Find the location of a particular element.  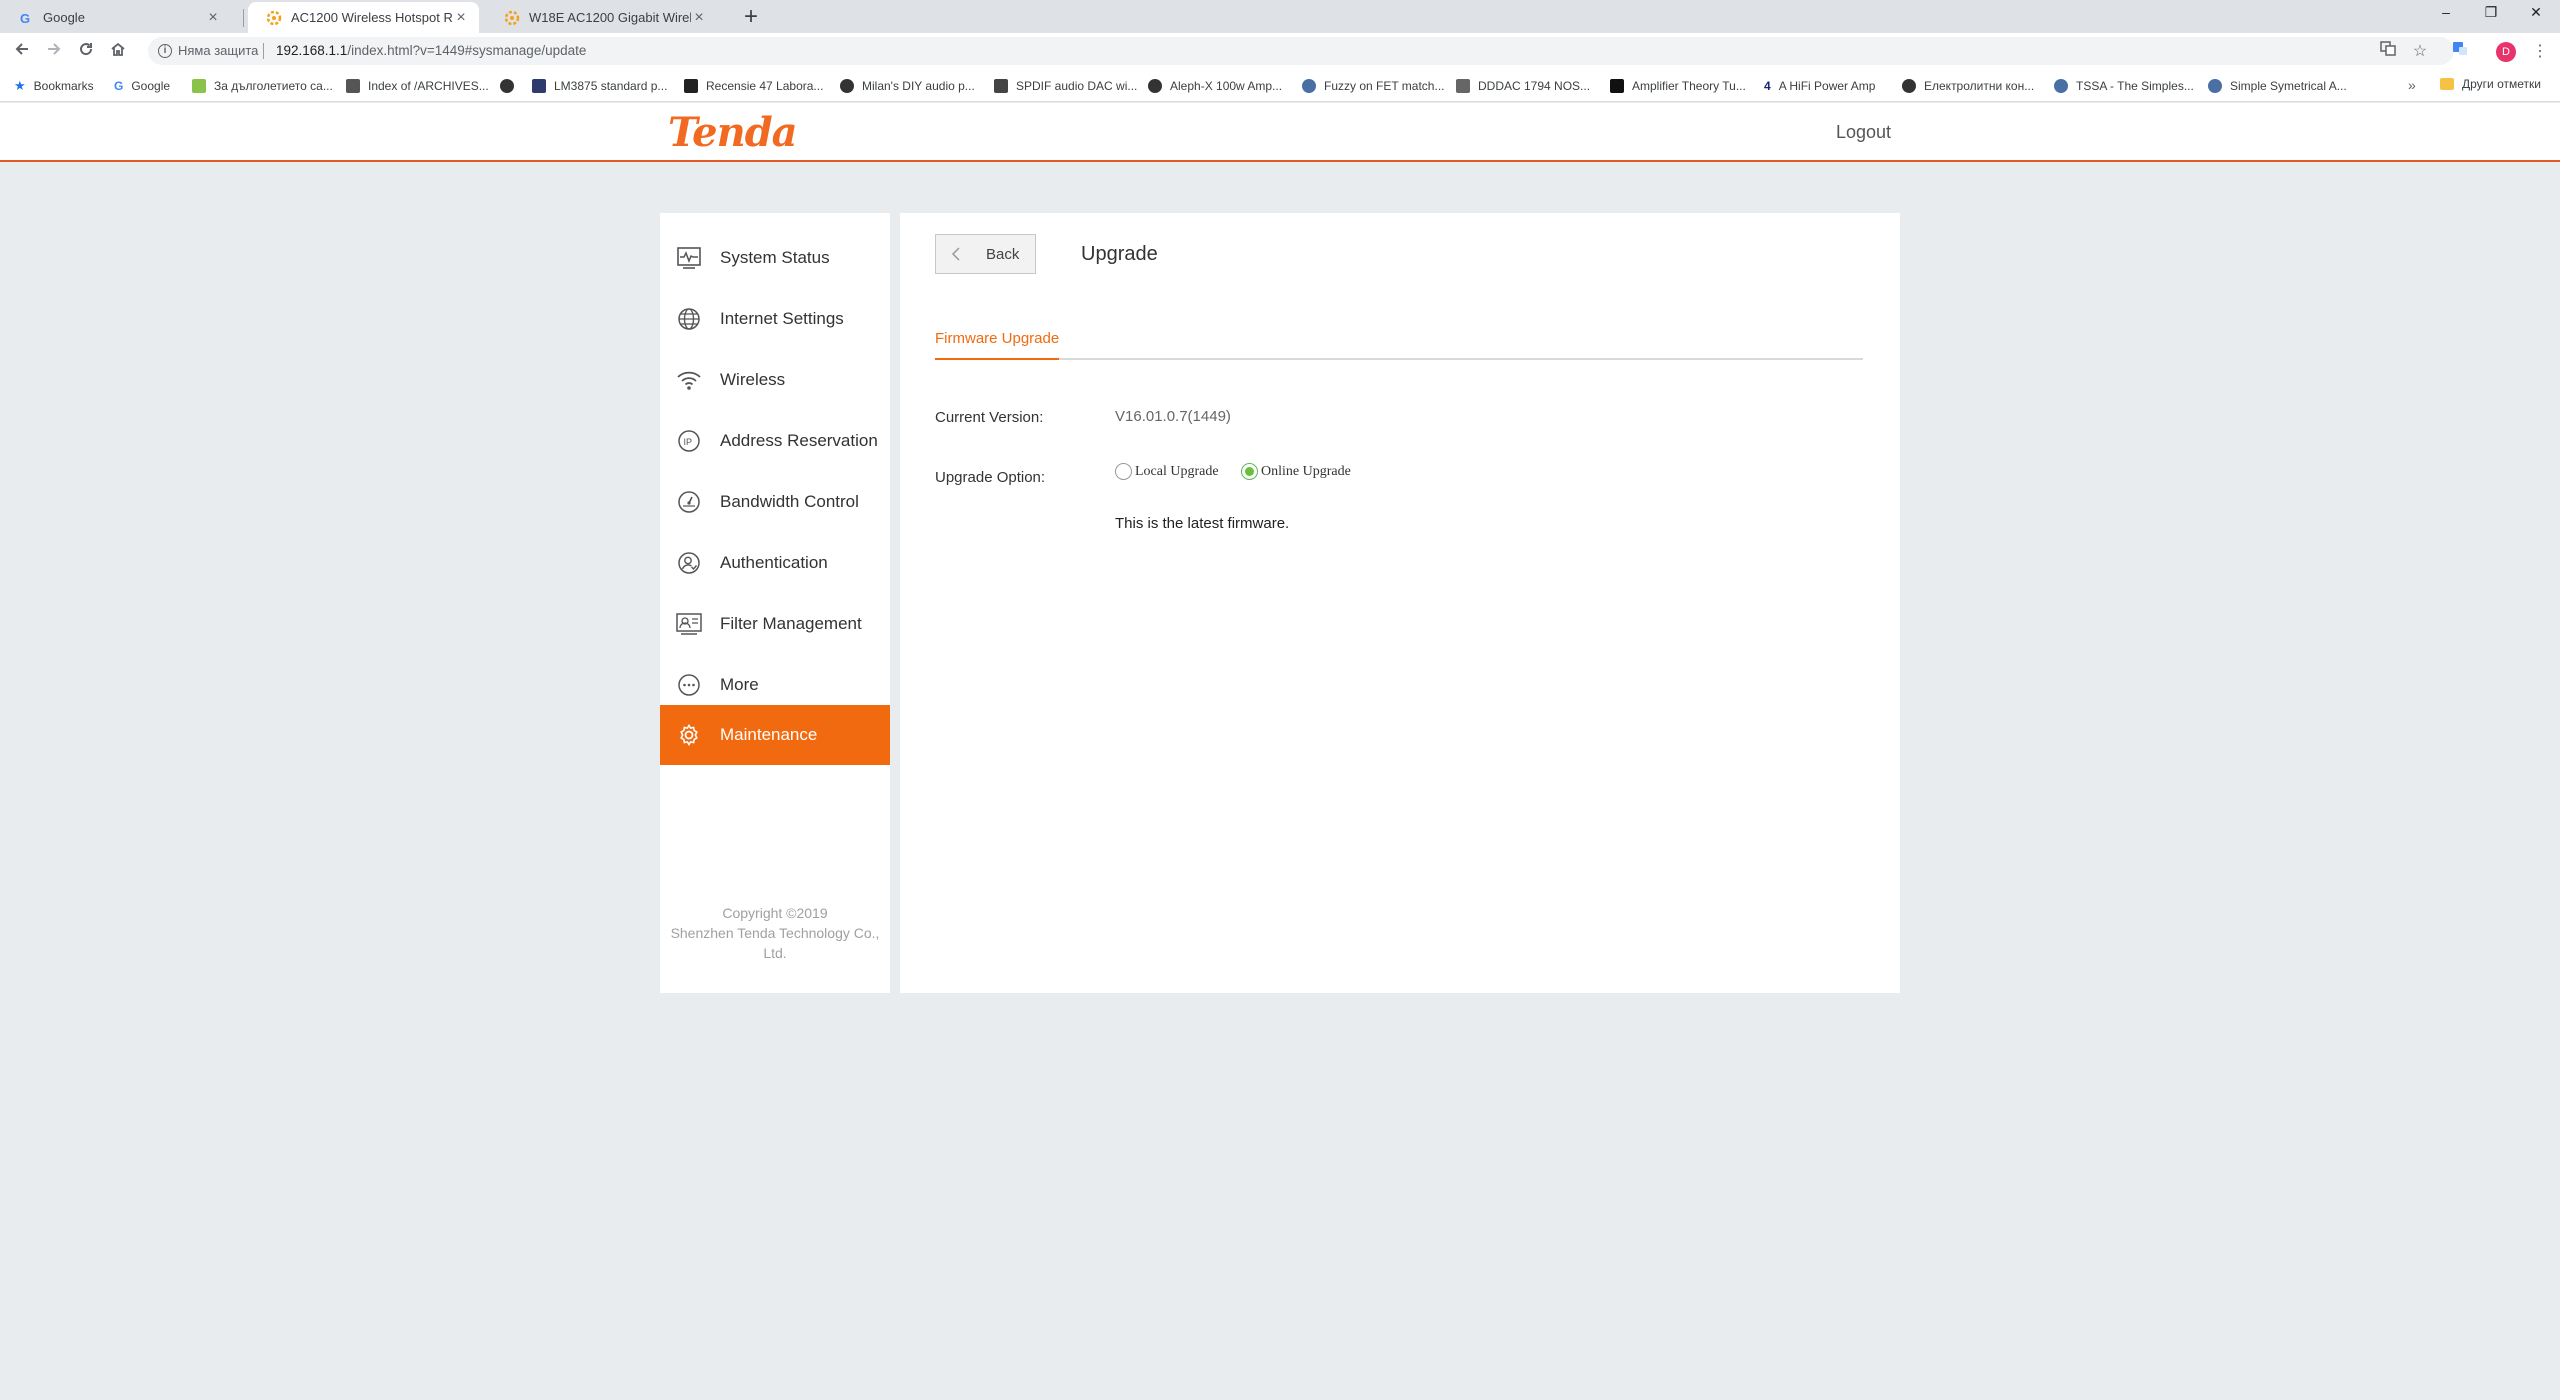

info-icon: i is located at coordinates (165, 51).